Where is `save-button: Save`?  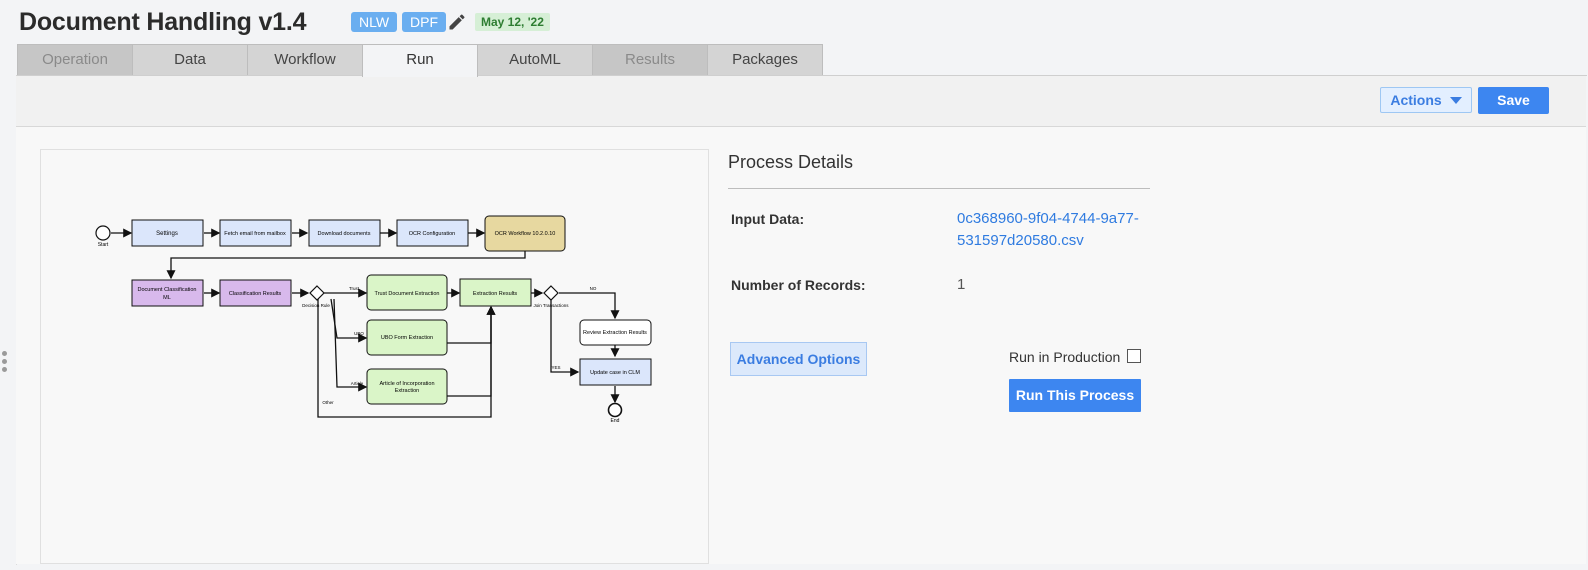
save-button: Save is located at coordinates (1513, 100).